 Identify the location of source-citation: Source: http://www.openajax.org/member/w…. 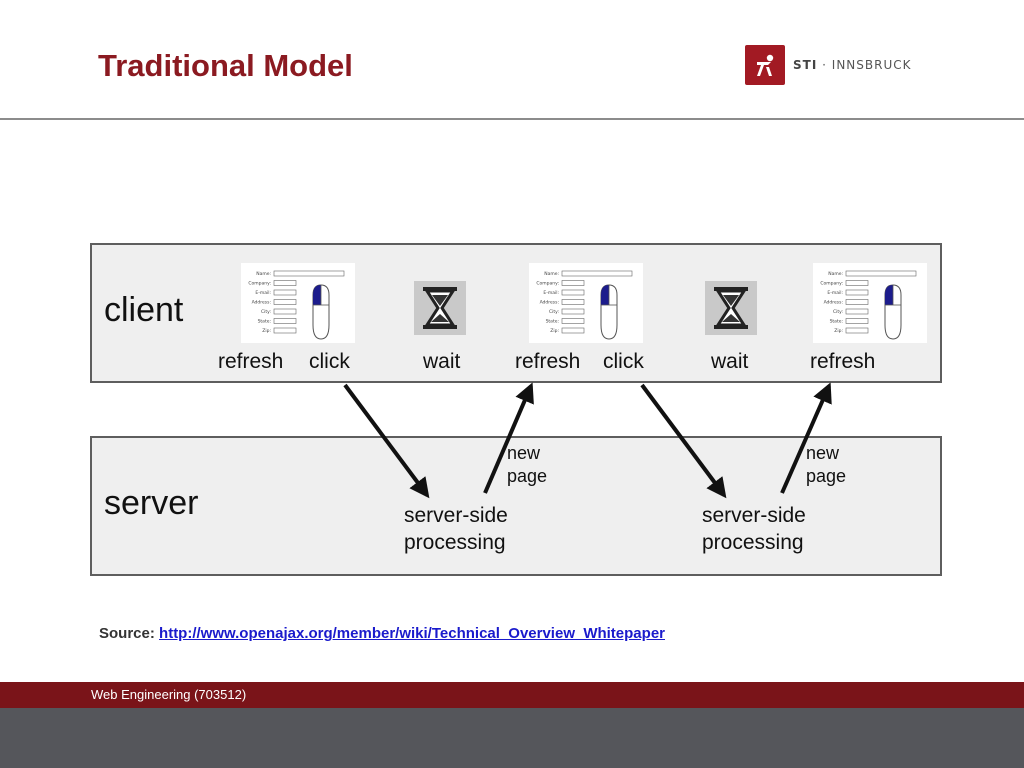
(382, 633).